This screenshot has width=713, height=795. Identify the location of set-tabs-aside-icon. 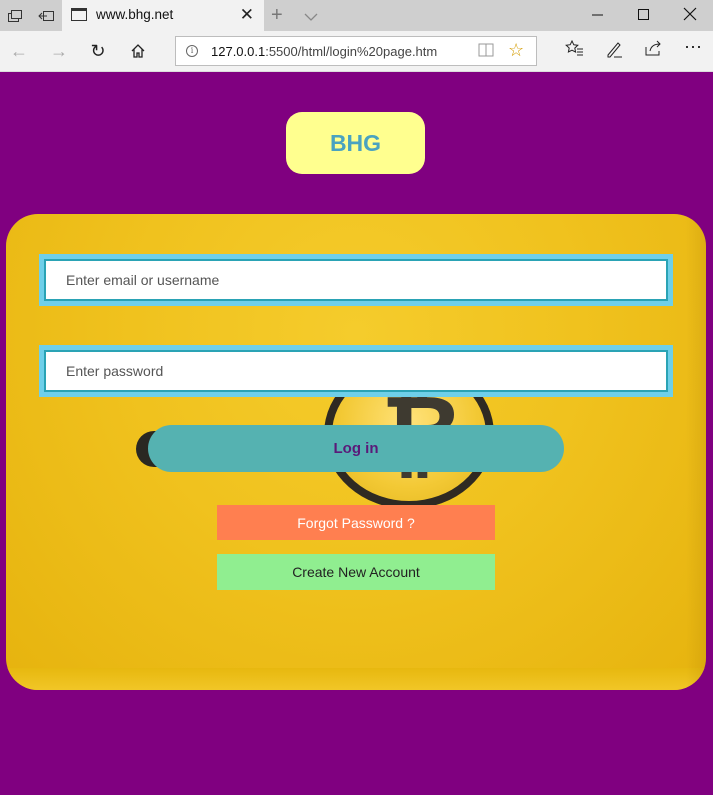
(46, 15).